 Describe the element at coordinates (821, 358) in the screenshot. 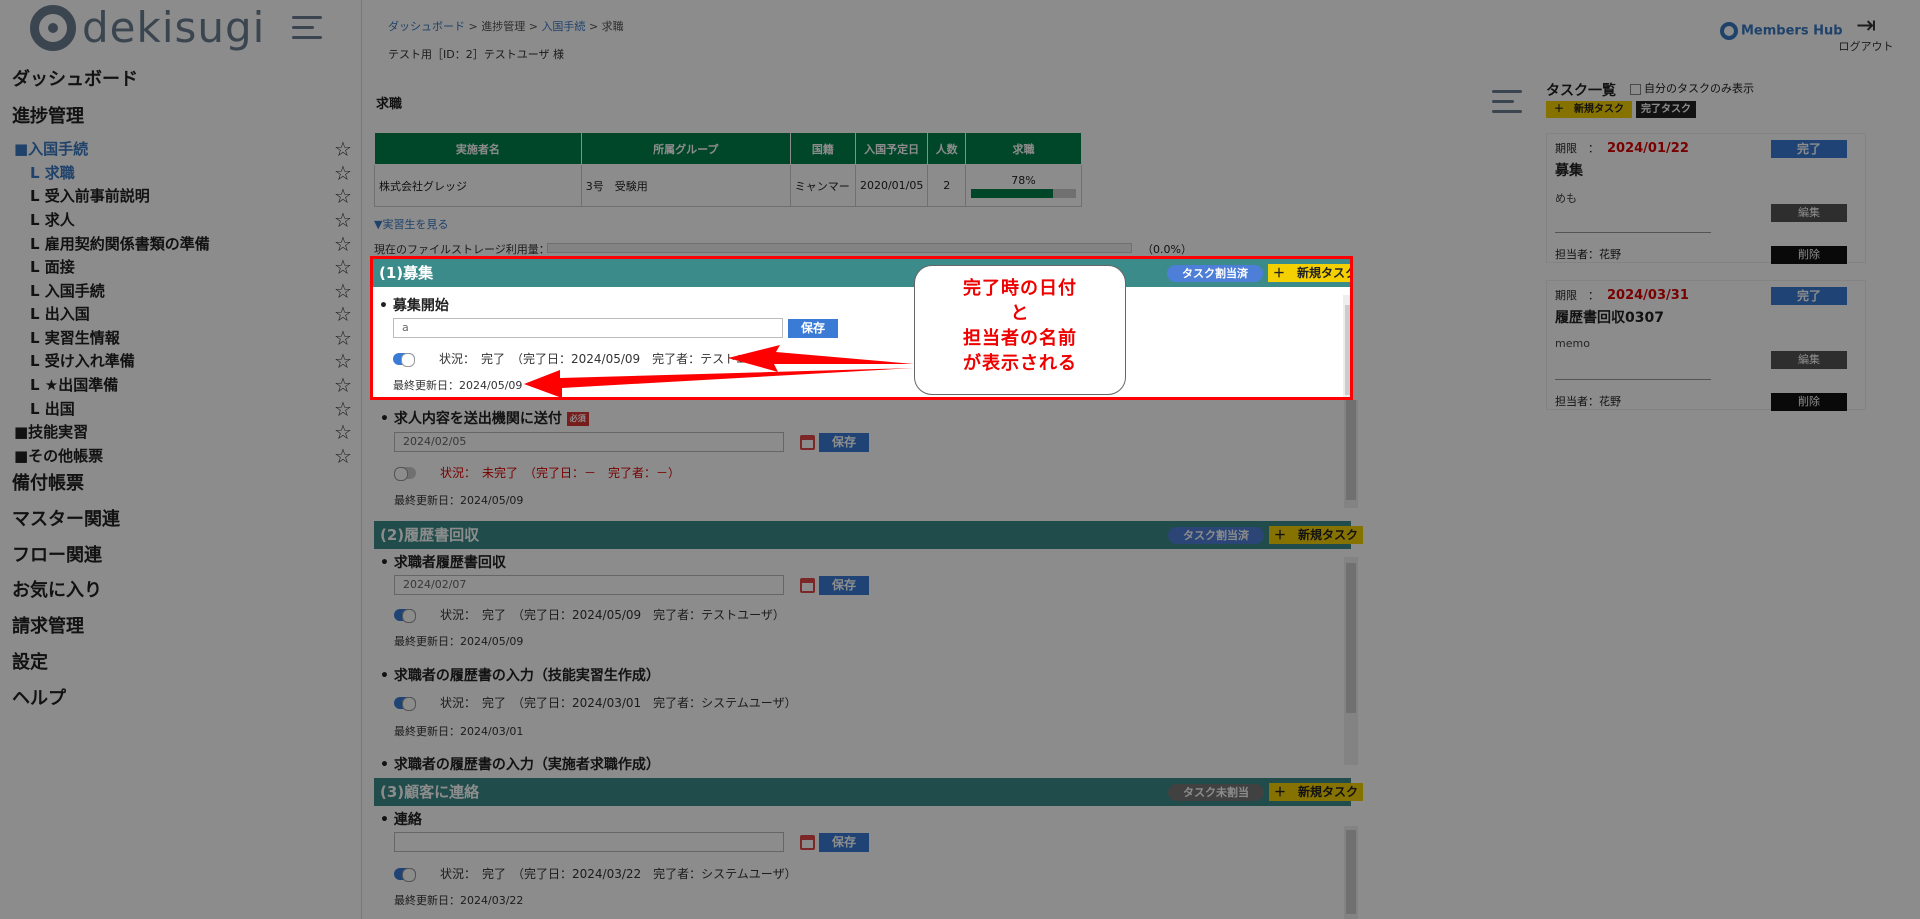

I see `arrow-to-status` at that location.